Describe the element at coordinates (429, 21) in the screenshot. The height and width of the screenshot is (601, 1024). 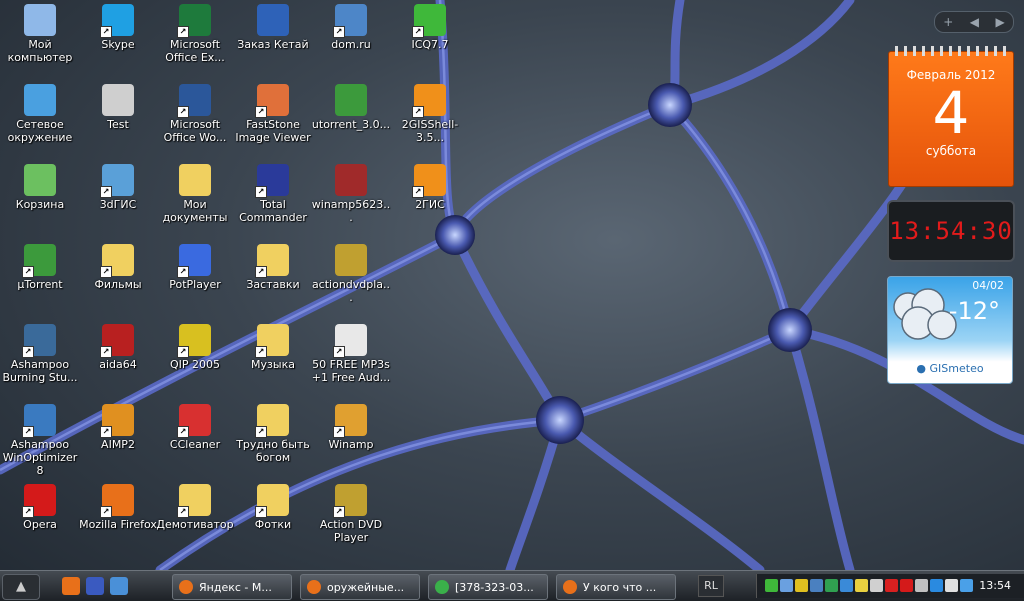
I see `icq-flower-icon: ↗` at that location.